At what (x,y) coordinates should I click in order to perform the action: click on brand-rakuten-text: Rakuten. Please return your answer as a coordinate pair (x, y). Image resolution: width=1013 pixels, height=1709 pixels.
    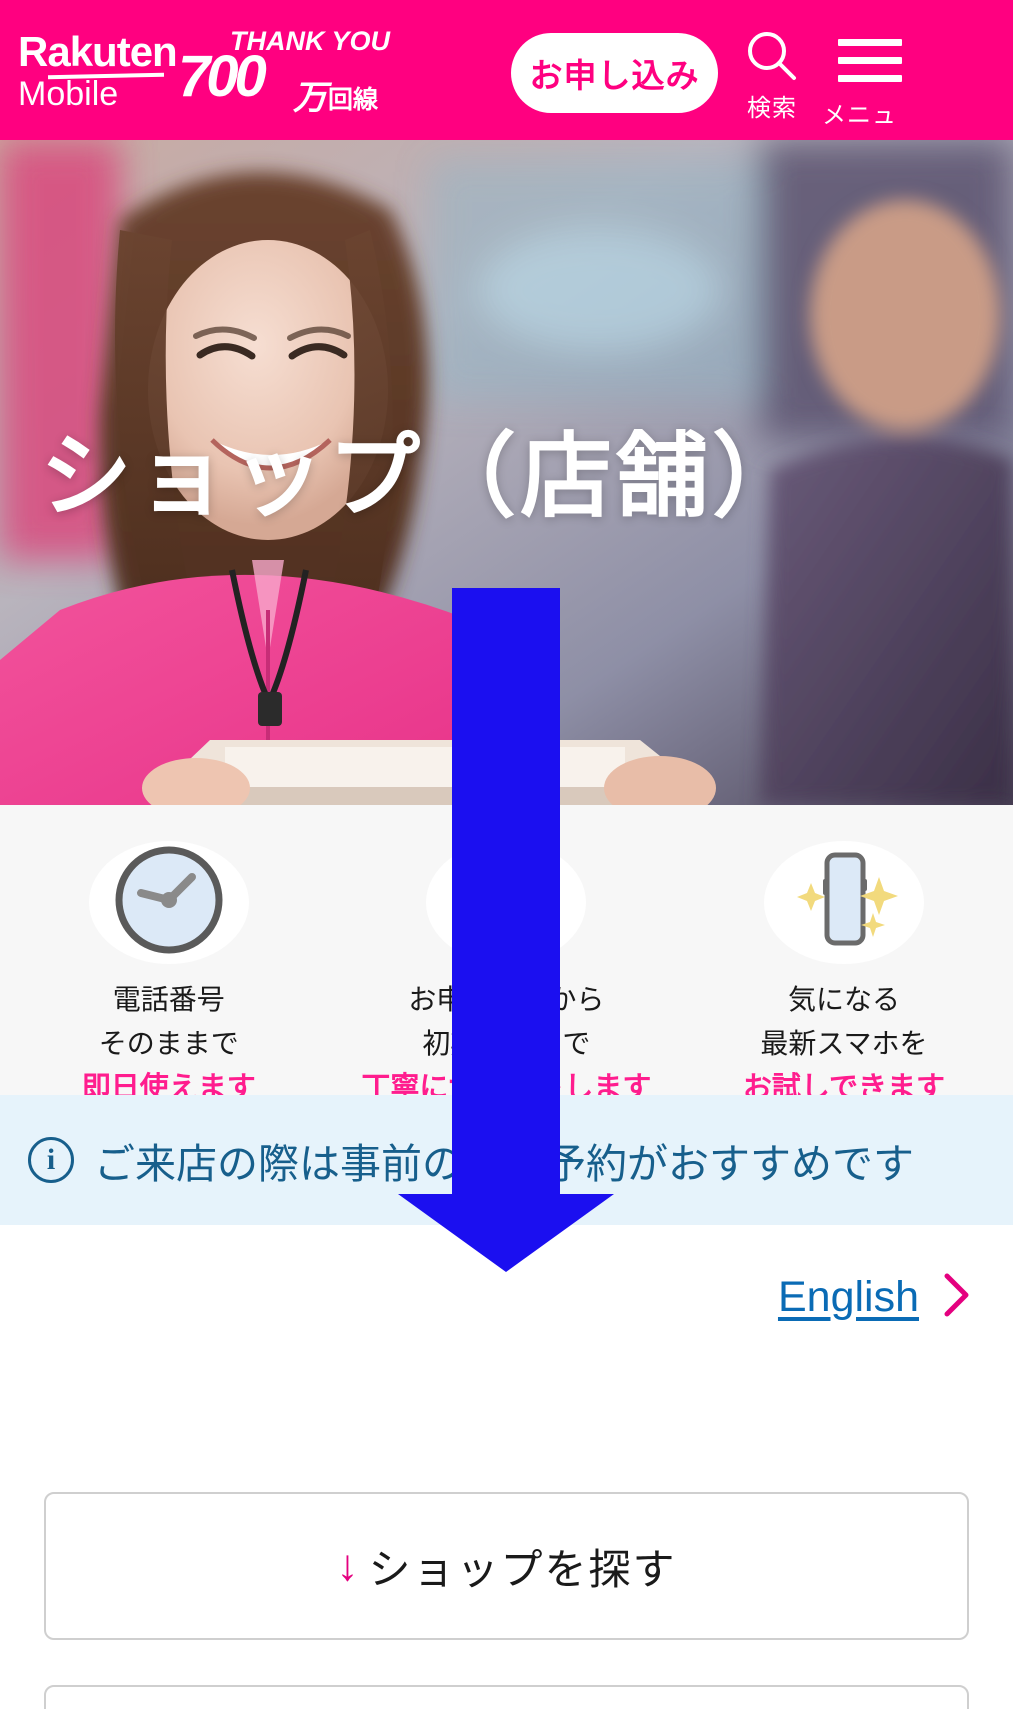
    Looking at the image, I should click on (98, 51).